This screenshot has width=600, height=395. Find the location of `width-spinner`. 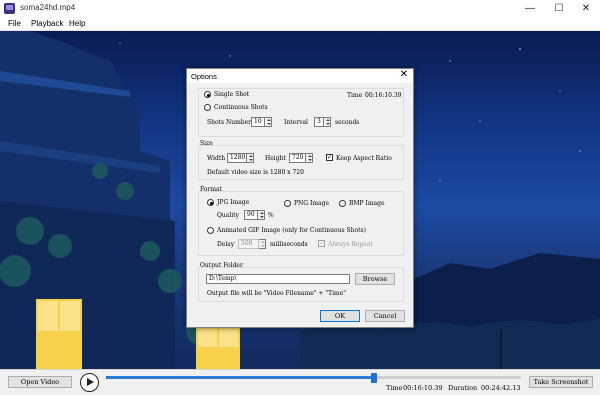

width-spinner is located at coordinates (250, 158).